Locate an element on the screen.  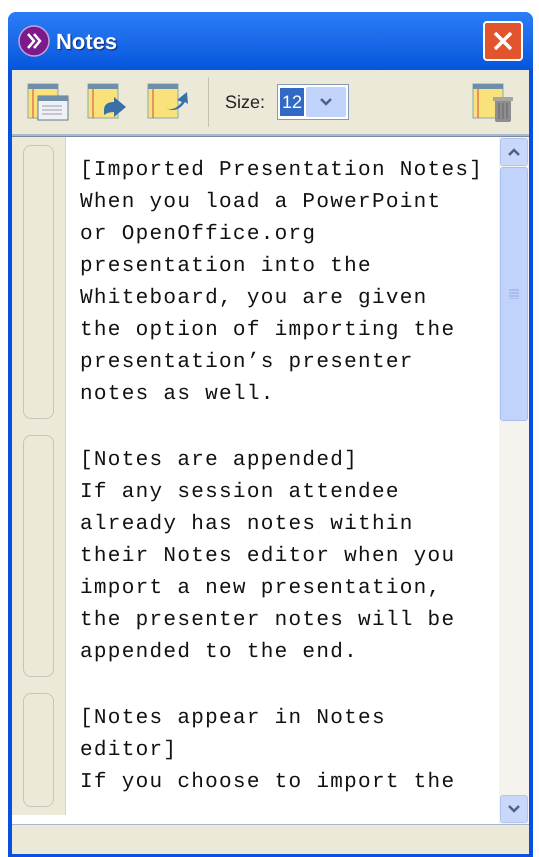
scroll-thumb is located at coordinates (514, 294).